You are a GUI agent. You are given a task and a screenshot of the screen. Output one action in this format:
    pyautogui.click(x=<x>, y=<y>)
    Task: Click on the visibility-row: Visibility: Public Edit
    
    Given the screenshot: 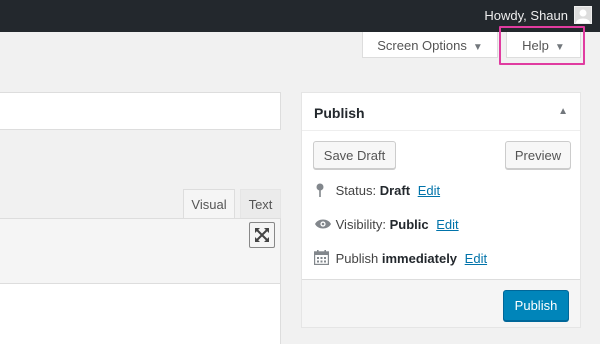 What is the action you would take?
    pyautogui.click(x=386, y=224)
    